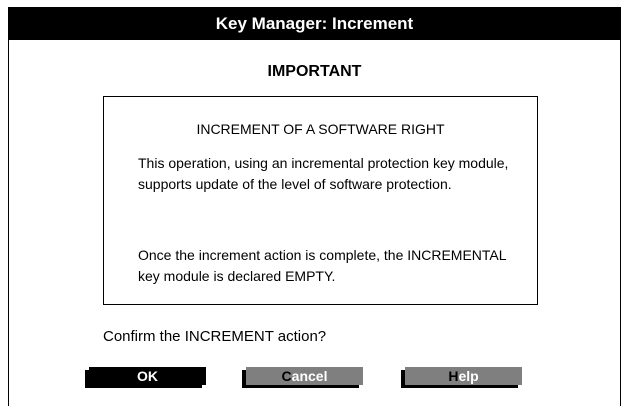 This screenshot has width=628, height=406. I want to click on dialog-border-left, so click(8, 223).